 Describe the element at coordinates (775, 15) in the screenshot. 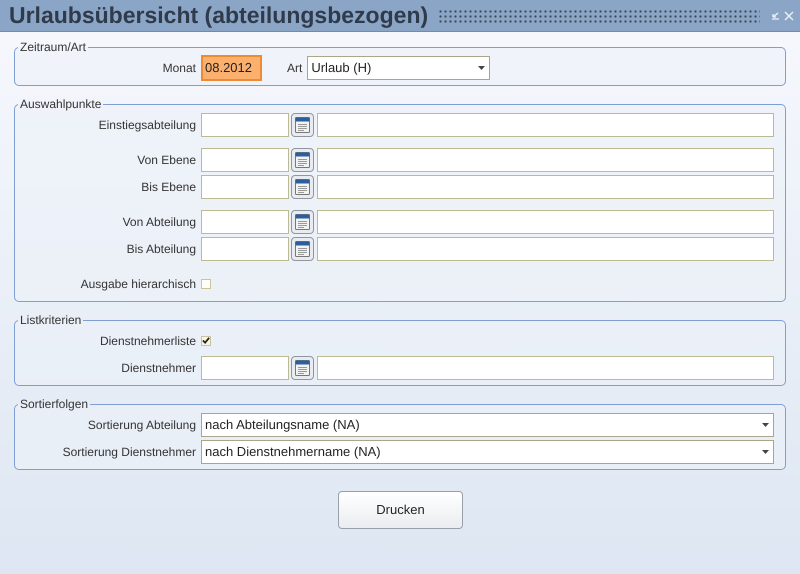

I see `minimize-icon` at that location.